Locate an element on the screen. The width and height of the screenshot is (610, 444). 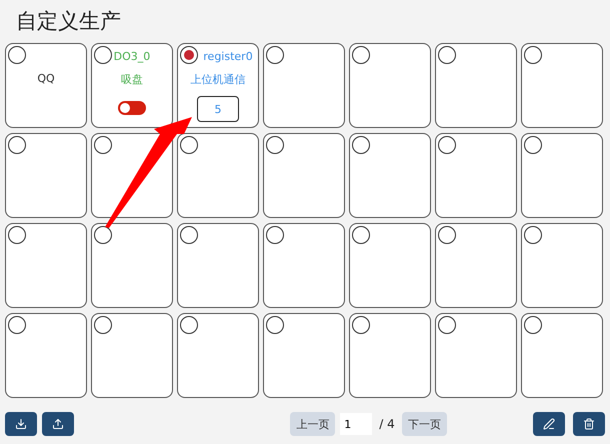
edit-button is located at coordinates (549, 424).